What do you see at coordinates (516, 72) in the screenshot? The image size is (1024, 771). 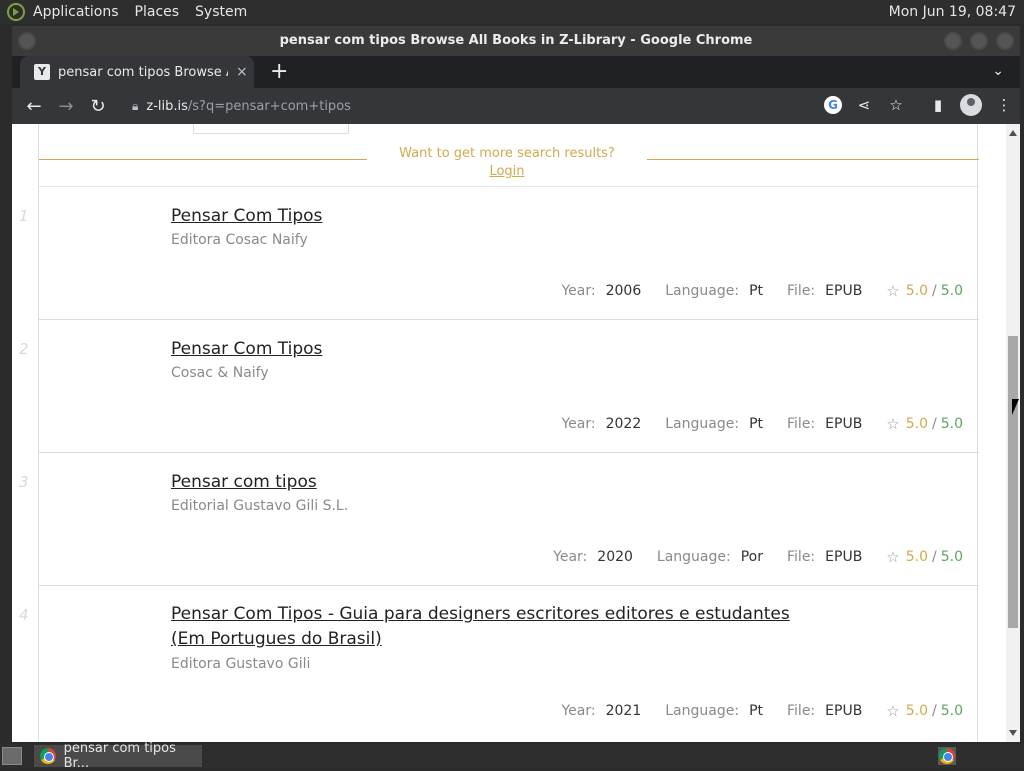 I see `tab-strip: Y pensar com tipos Browse All B × + ⌄` at bounding box center [516, 72].